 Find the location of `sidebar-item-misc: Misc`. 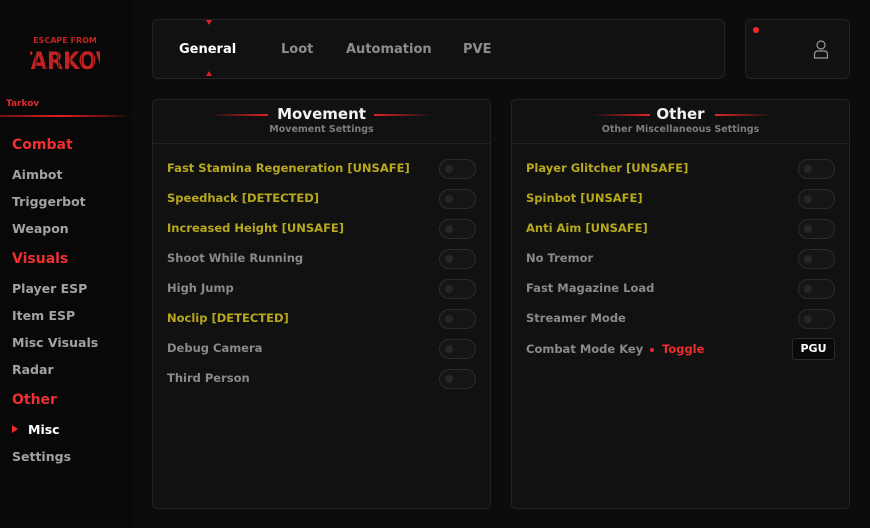

sidebar-item-misc: Misc is located at coordinates (44, 429).